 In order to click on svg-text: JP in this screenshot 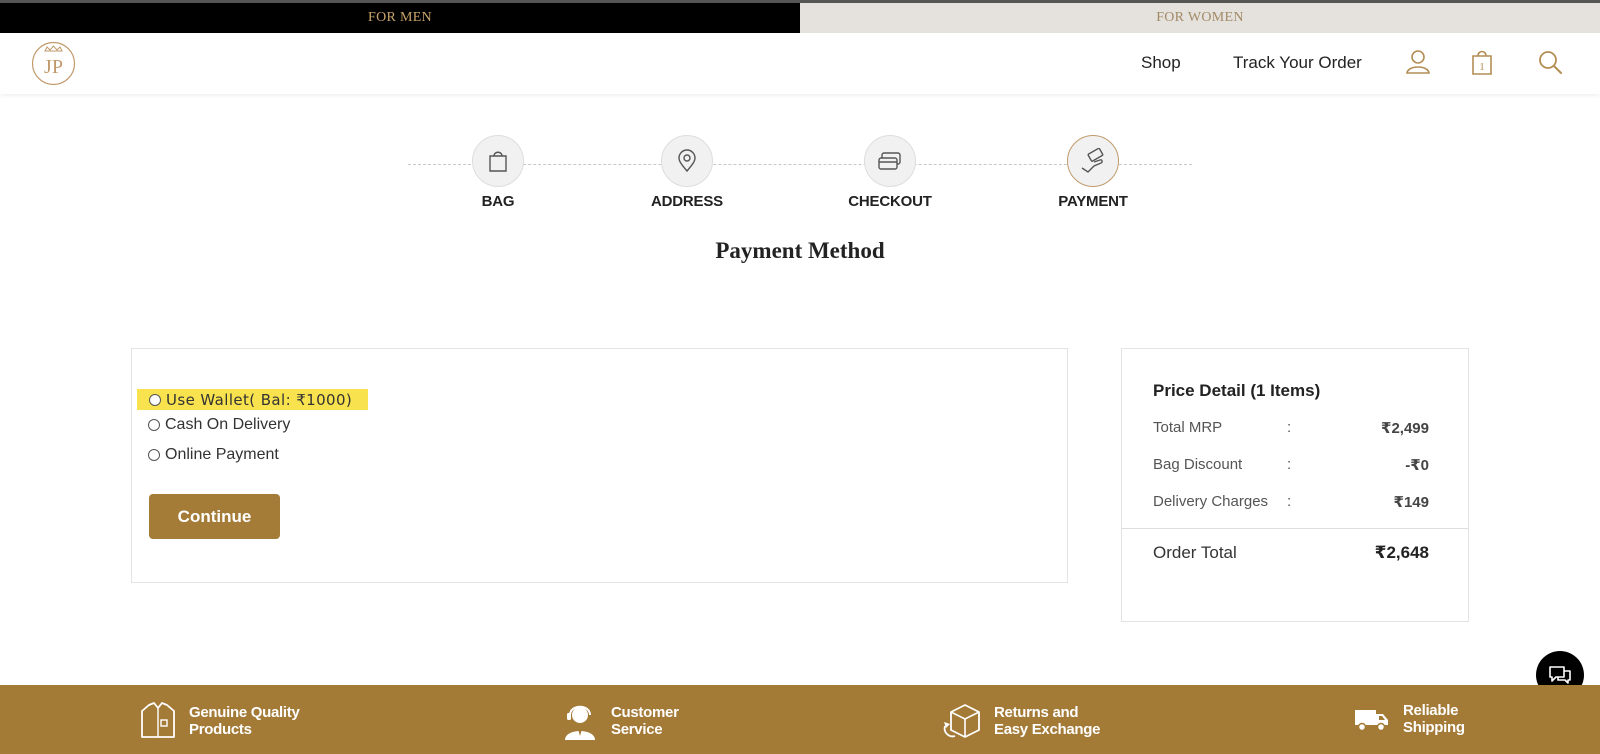, I will do `click(53, 67)`.